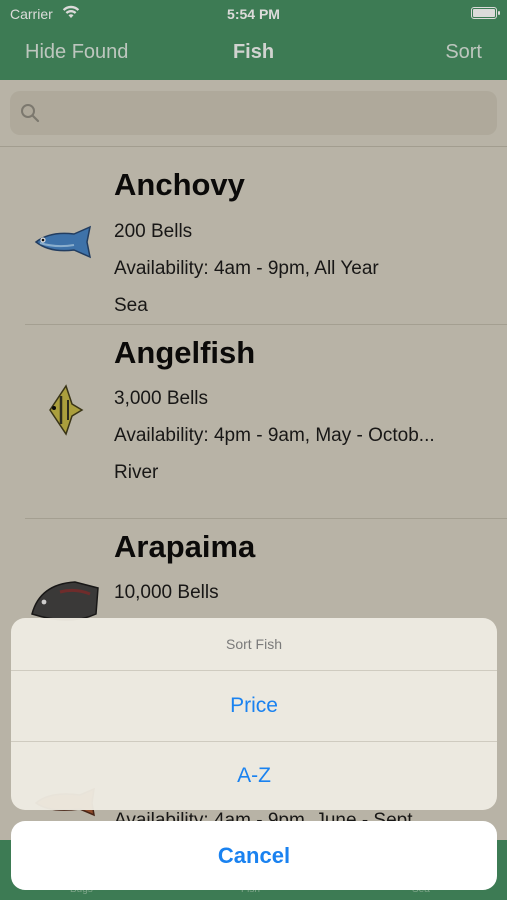 The image size is (507, 900). Describe the element at coordinates (253, 644) in the screenshot. I see `action-sheet-title: Sort Fish` at that location.